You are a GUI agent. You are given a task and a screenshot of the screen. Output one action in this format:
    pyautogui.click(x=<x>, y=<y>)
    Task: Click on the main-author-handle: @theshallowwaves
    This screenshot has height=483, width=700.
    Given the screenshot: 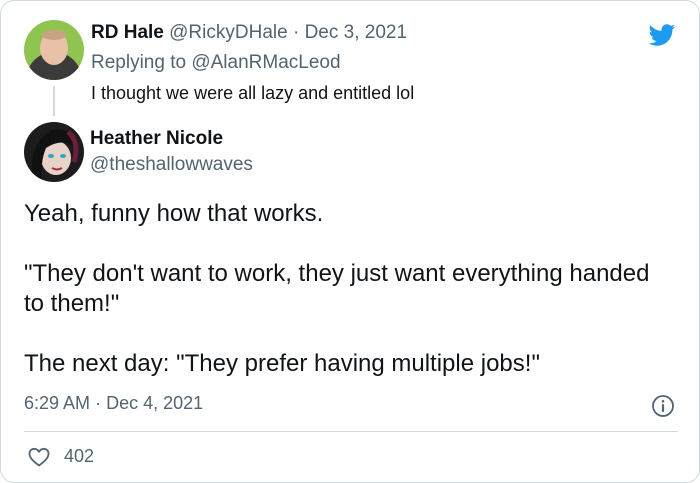 What is the action you would take?
    pyautogui.click(x=171, y=165)
    